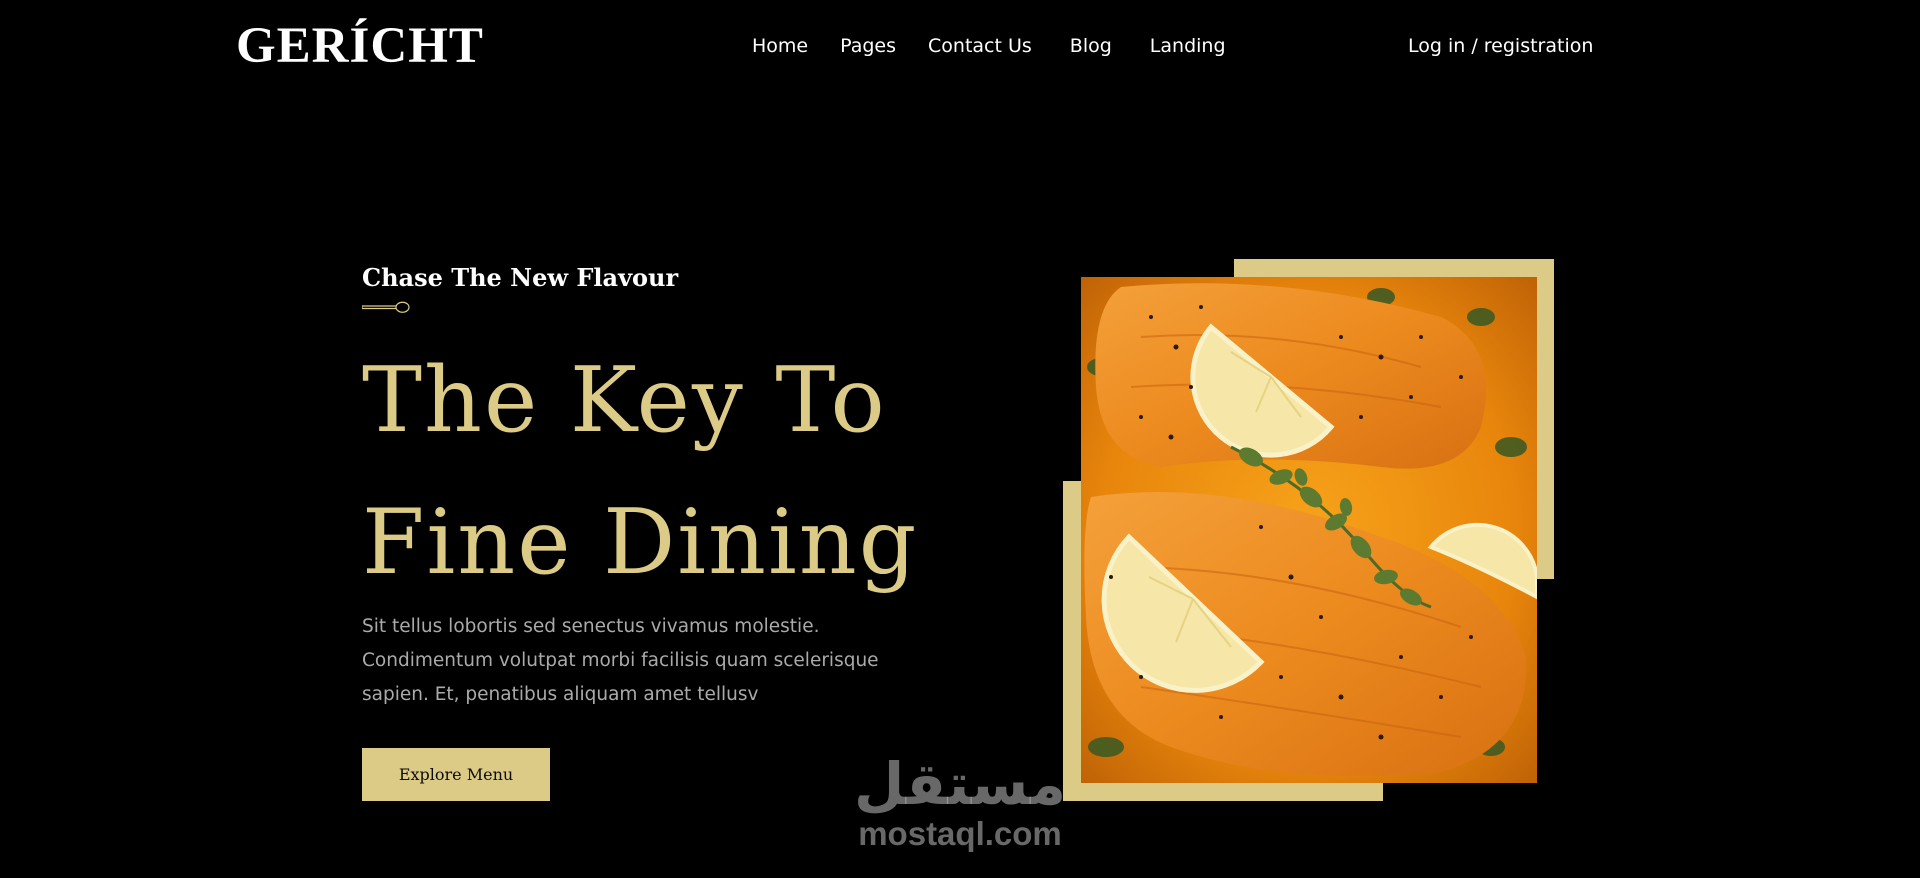  I want to click on hero-headline: The Key To Fine Dining, so click(640, 472).